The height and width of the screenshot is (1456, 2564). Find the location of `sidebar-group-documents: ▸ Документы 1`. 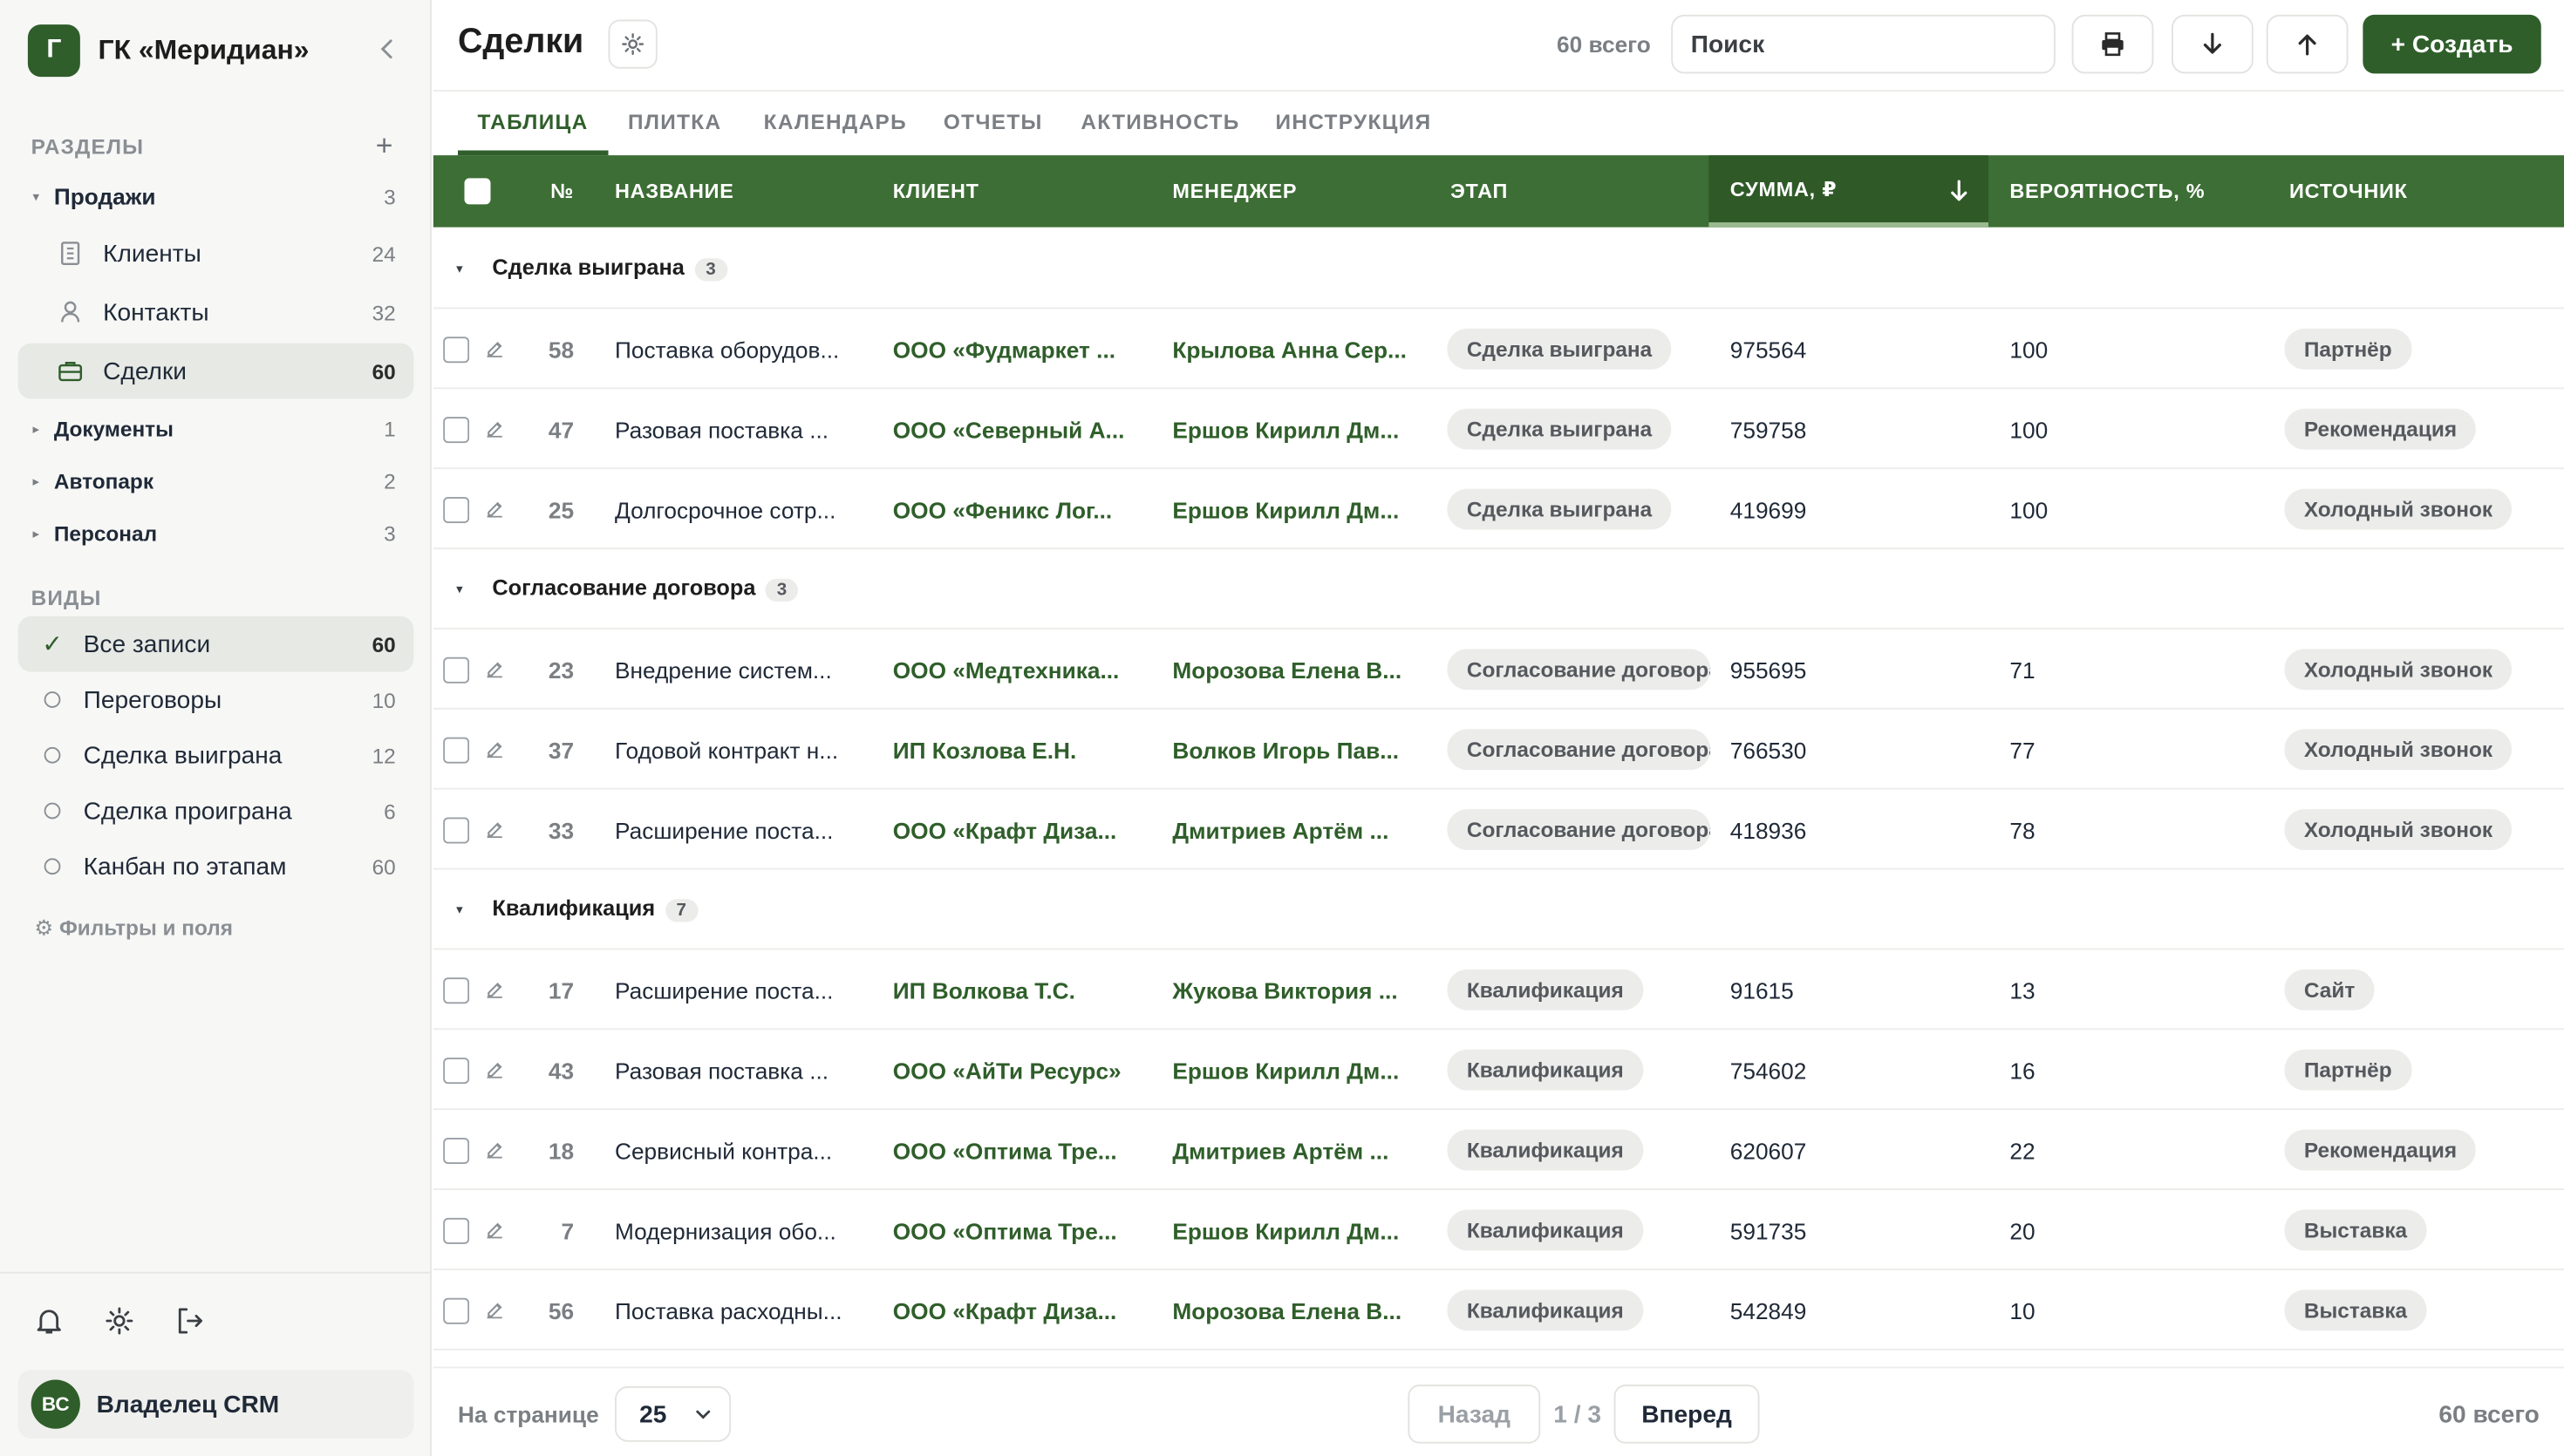

sidebar-group-documents: ▸ Документы 1 is located at coordinates (216, 428).